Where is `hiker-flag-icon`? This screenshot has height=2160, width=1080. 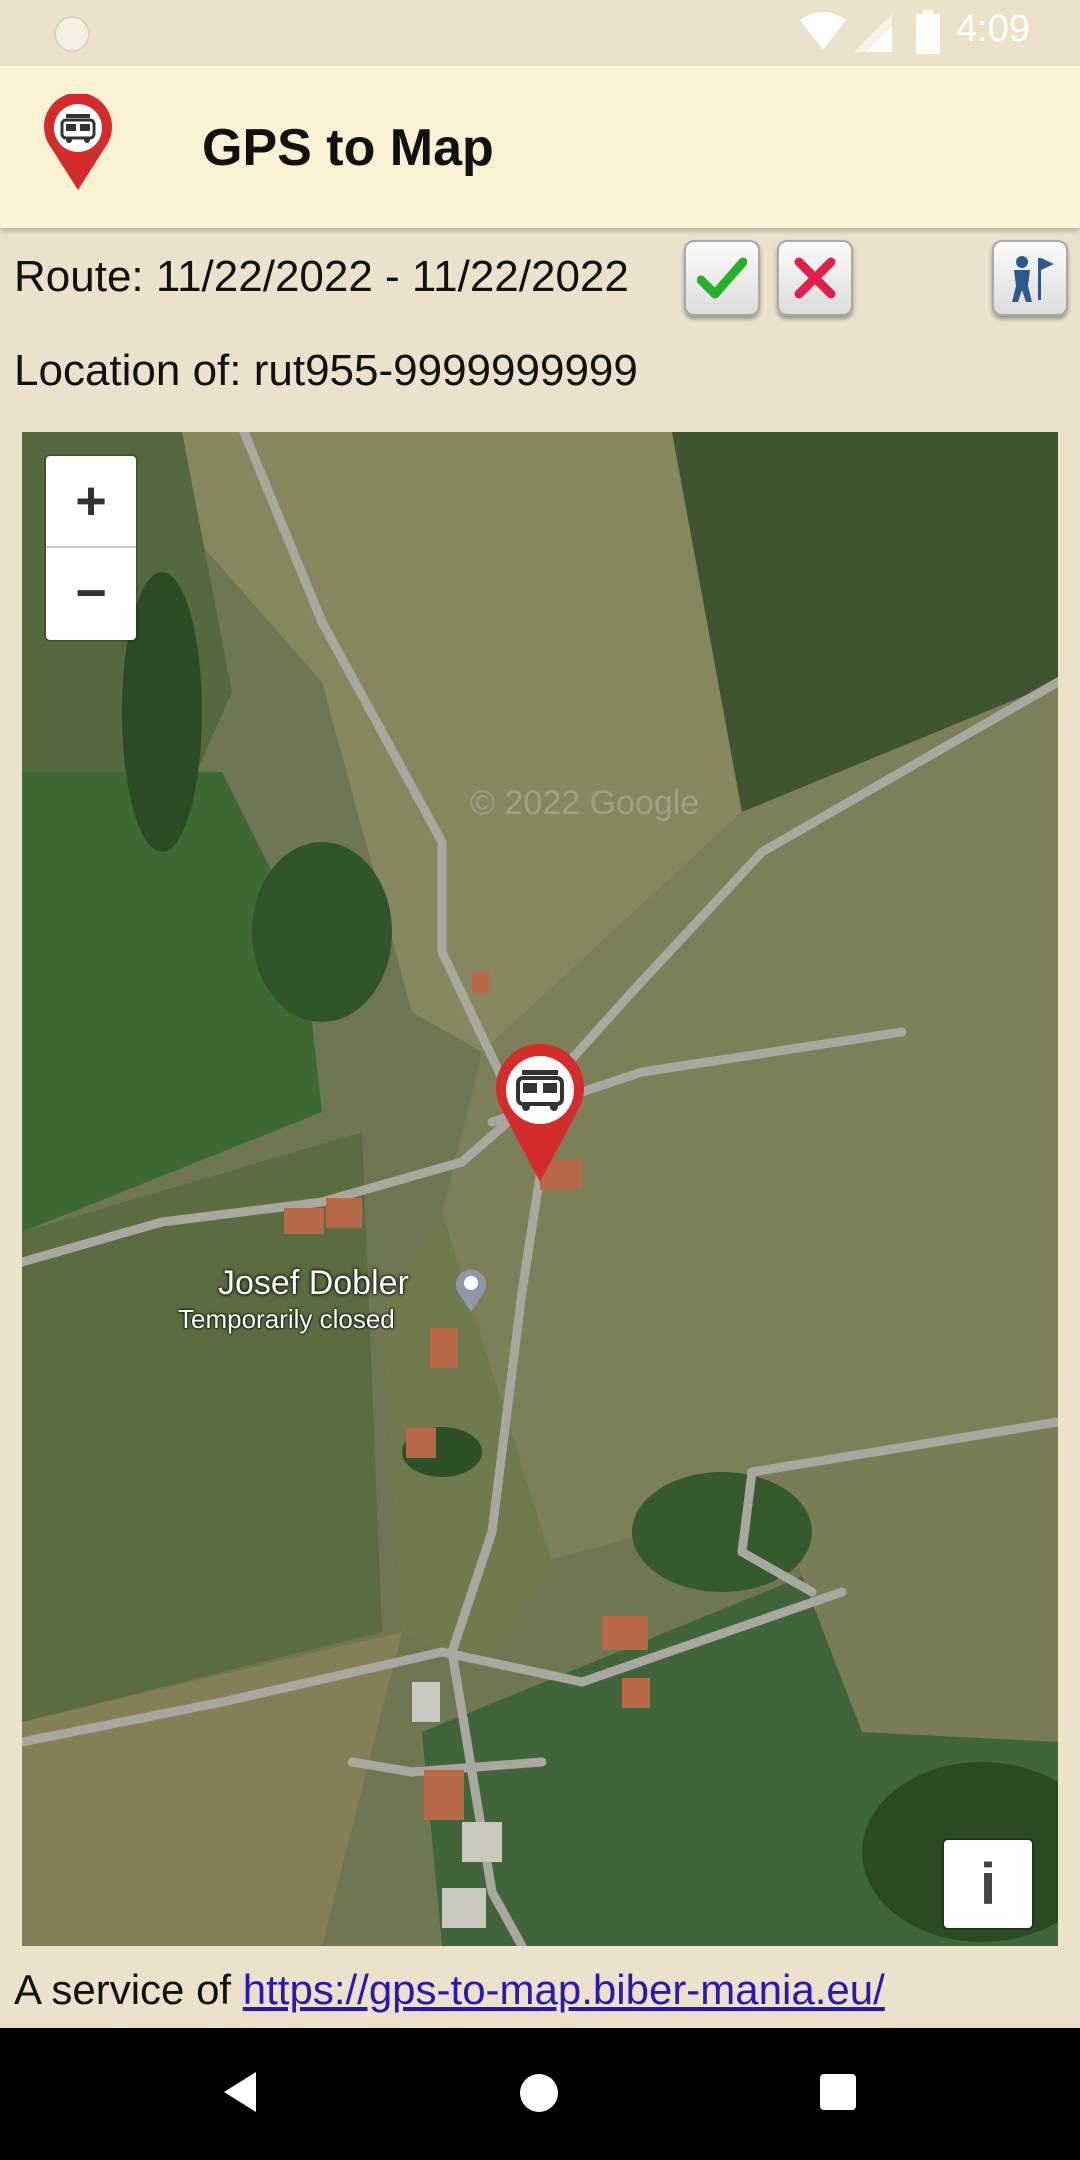
hiker-flag-icon is located at coordinates (1033, 279).